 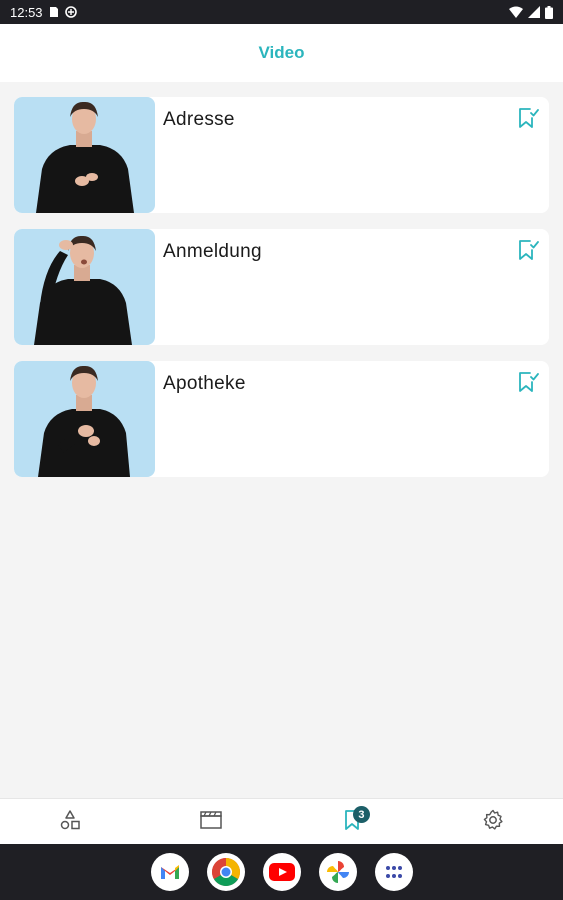 What do you see at coordinates (281, 12) in the screenshot?
I see `status-bar: 12:53` at bounding box center [281, 12].